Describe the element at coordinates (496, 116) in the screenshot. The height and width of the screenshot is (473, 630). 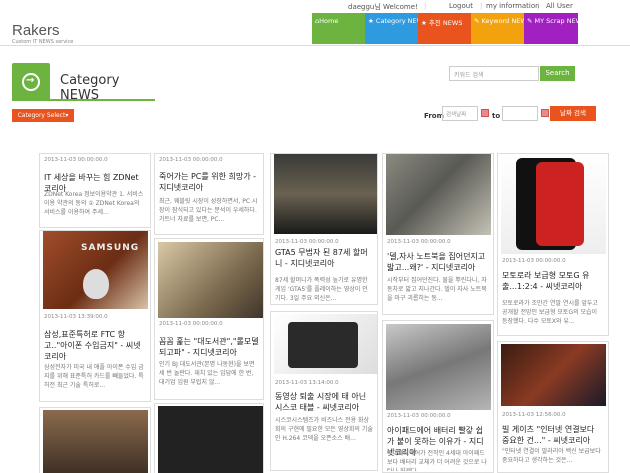
I see `to-label: to` at that location.